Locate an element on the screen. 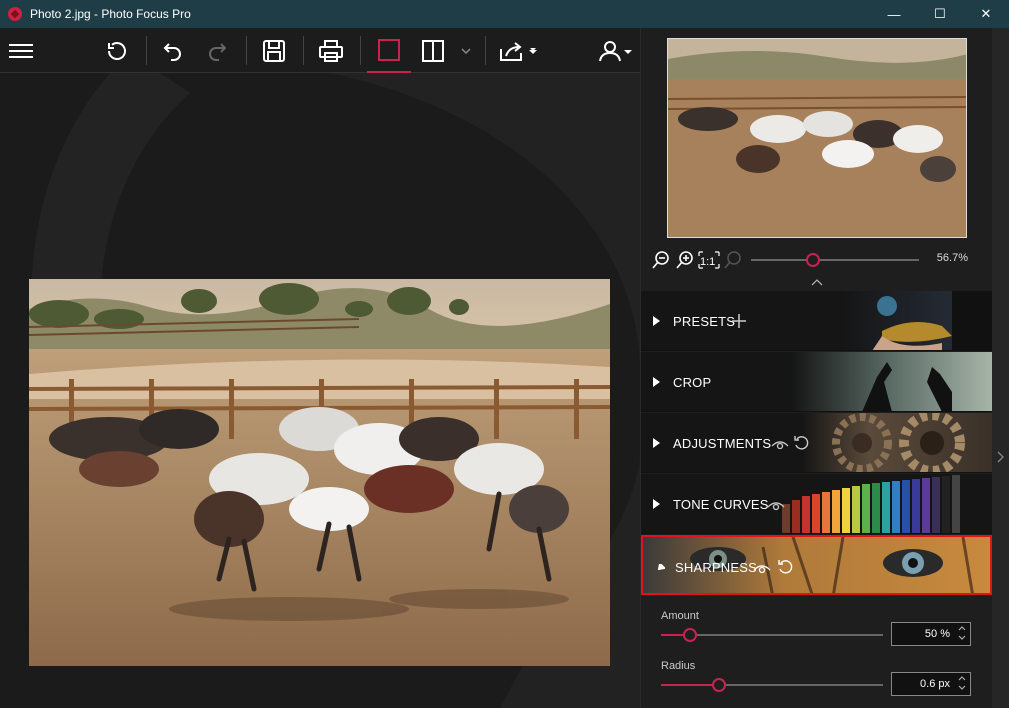  amount-label: Amount is located at coordinates (680, 616).